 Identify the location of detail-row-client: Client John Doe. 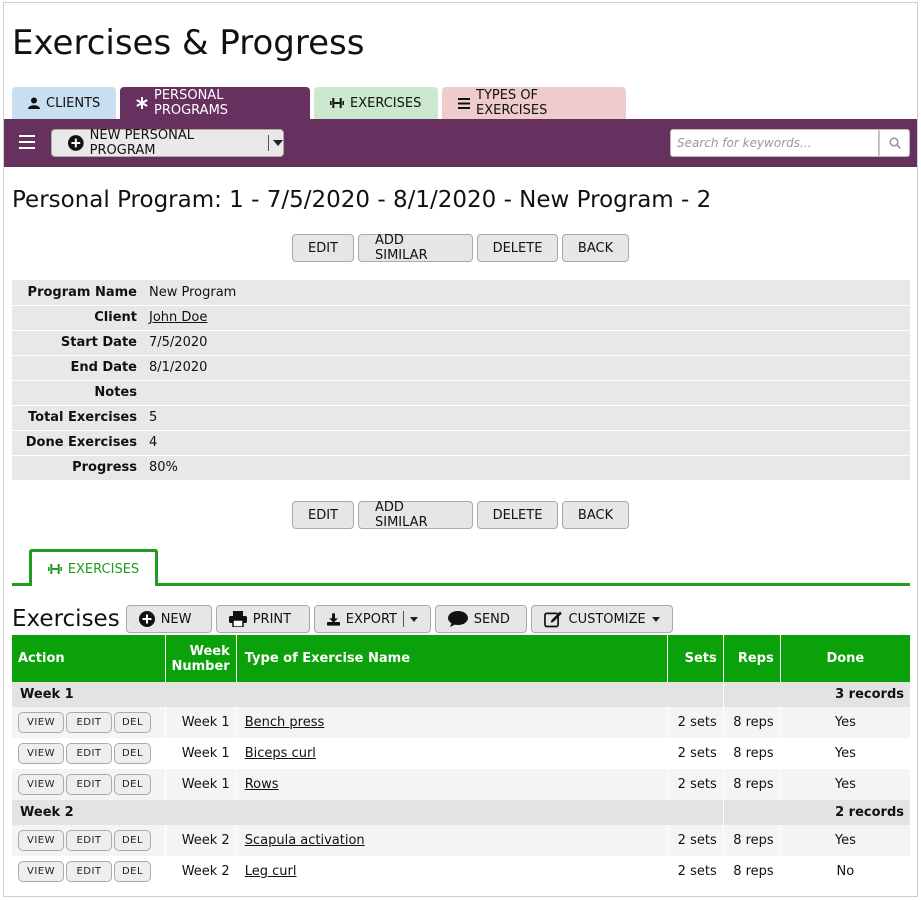
(461, 318).